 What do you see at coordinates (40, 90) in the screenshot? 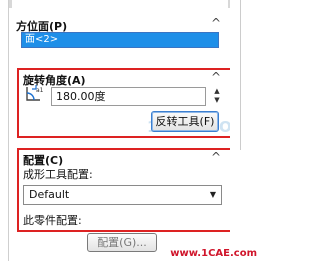
I see `svg-text: a1` at bounding box center [40, 90].